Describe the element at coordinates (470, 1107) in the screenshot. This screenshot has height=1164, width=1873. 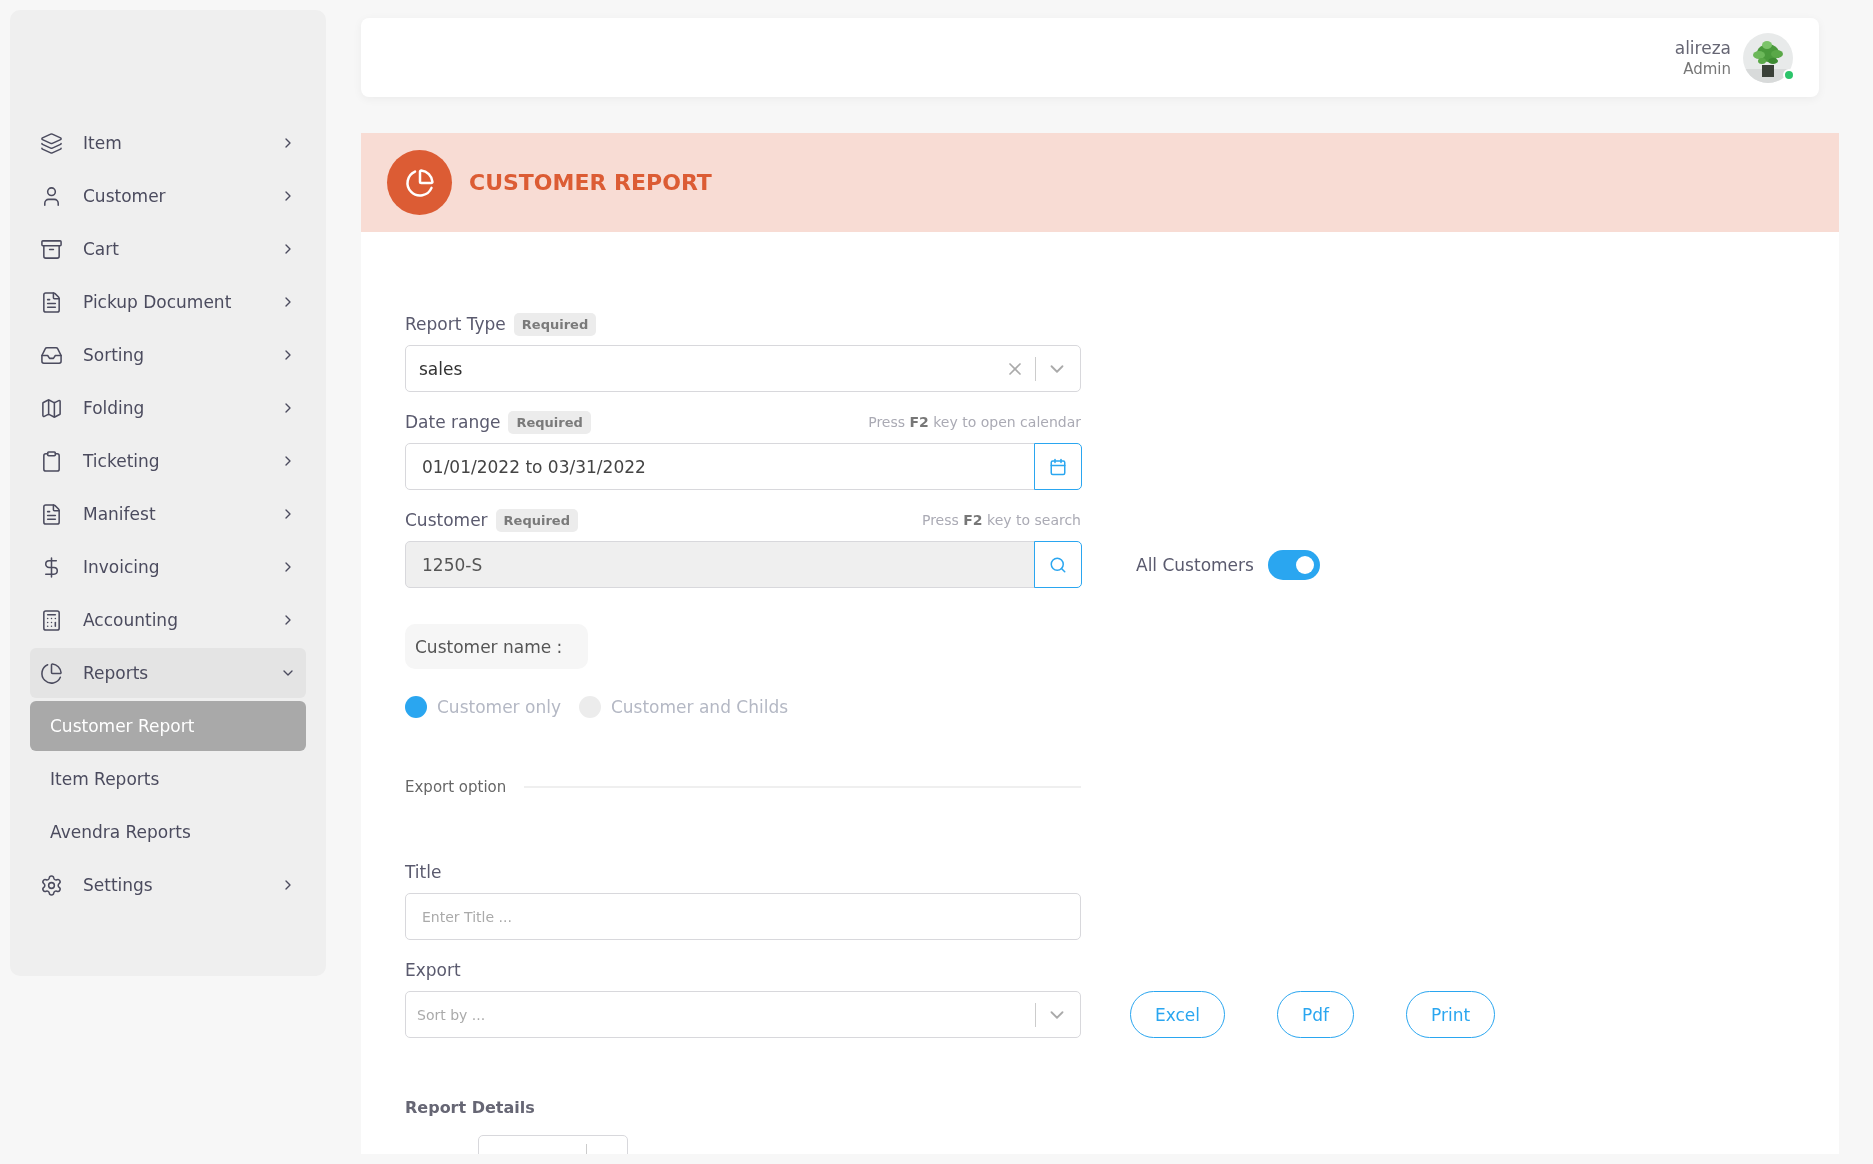
I see `section-heading: Report Details` at that location.